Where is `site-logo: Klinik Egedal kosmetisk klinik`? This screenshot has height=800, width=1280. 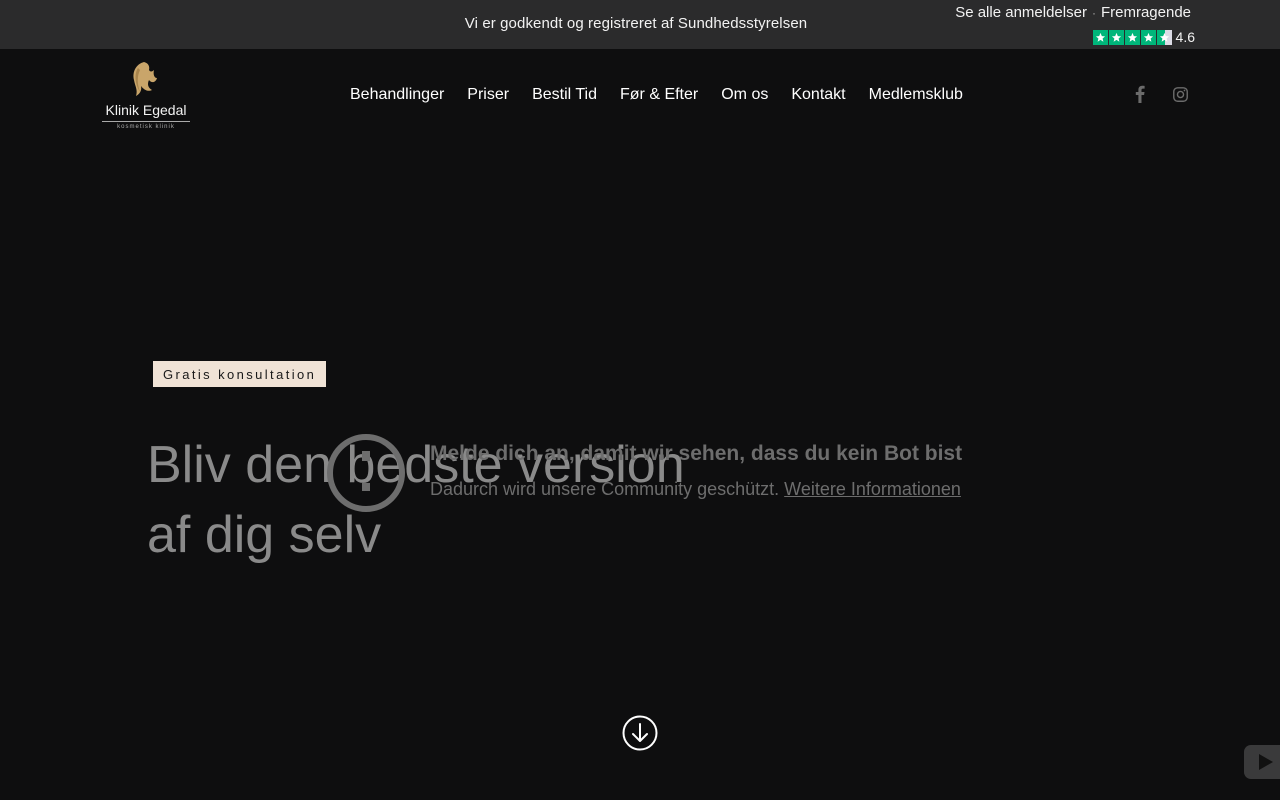
site-logo: Klinik Egedal kosmetisk klinik is located at coordinates (146, 97).